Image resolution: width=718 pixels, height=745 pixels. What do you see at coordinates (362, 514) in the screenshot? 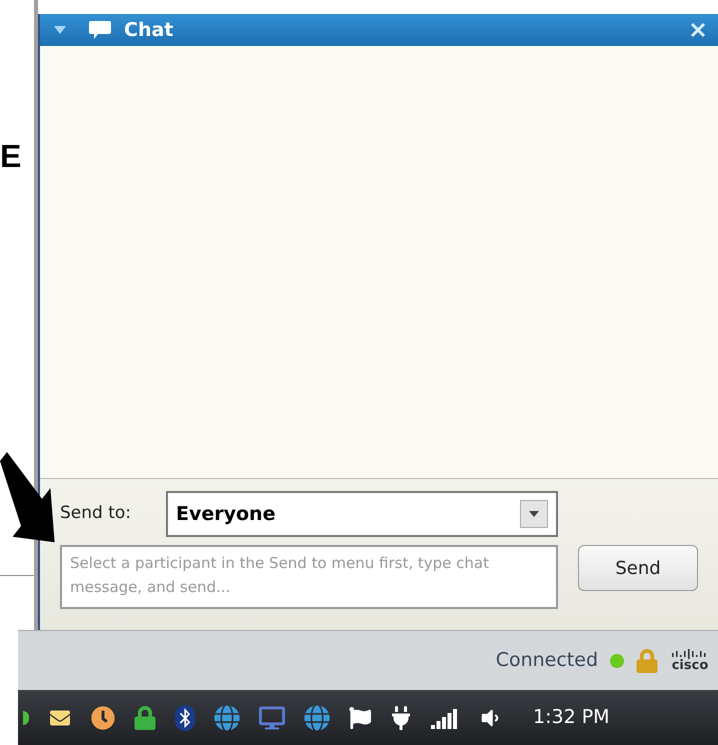
I see `recipient-dropdown: Everyone` at bounding box center [362, 514].